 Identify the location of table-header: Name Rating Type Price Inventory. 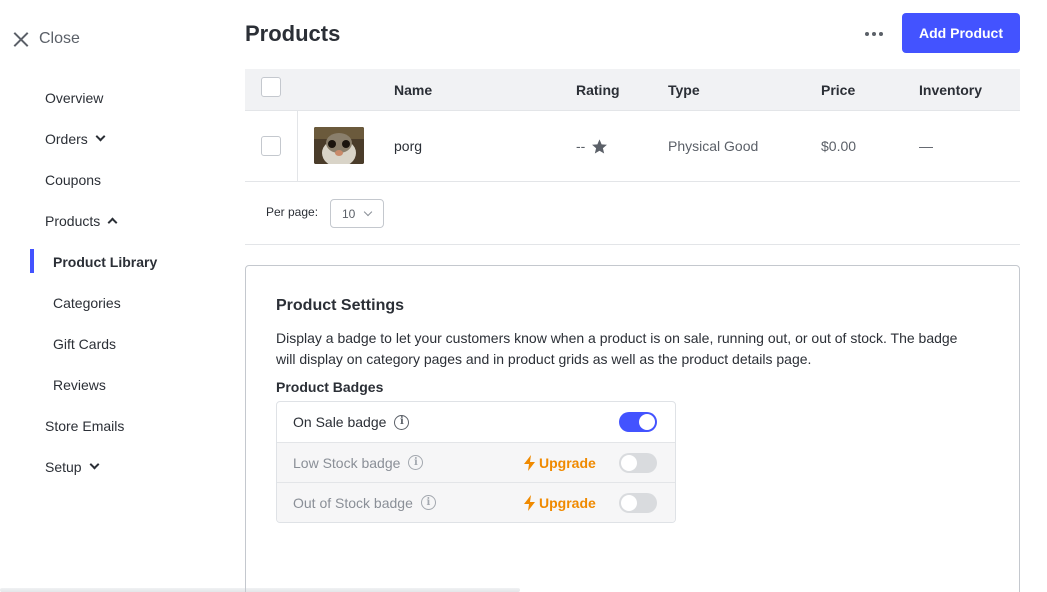
(632, 90).